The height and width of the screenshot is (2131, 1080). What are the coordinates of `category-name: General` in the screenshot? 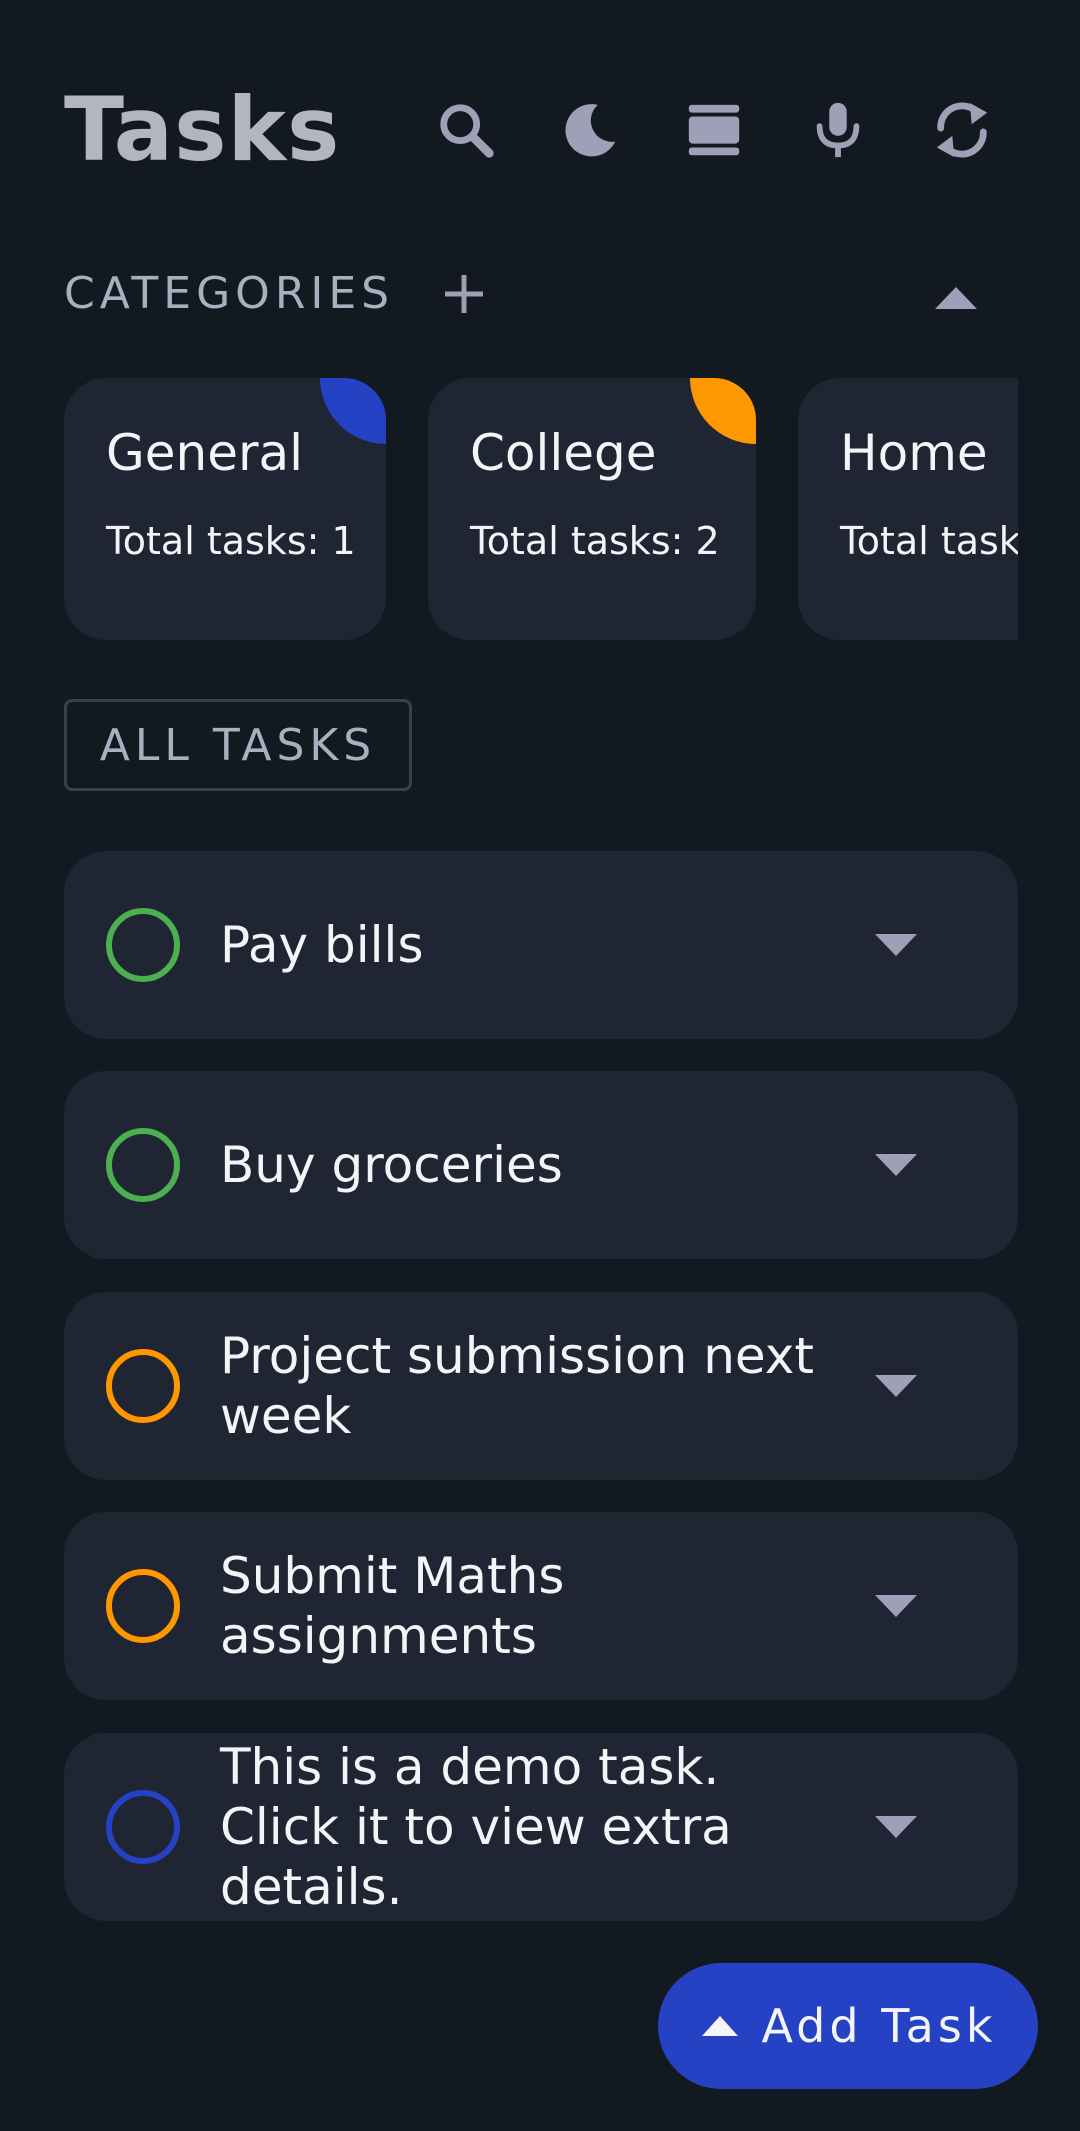 It's located at (205, 453).